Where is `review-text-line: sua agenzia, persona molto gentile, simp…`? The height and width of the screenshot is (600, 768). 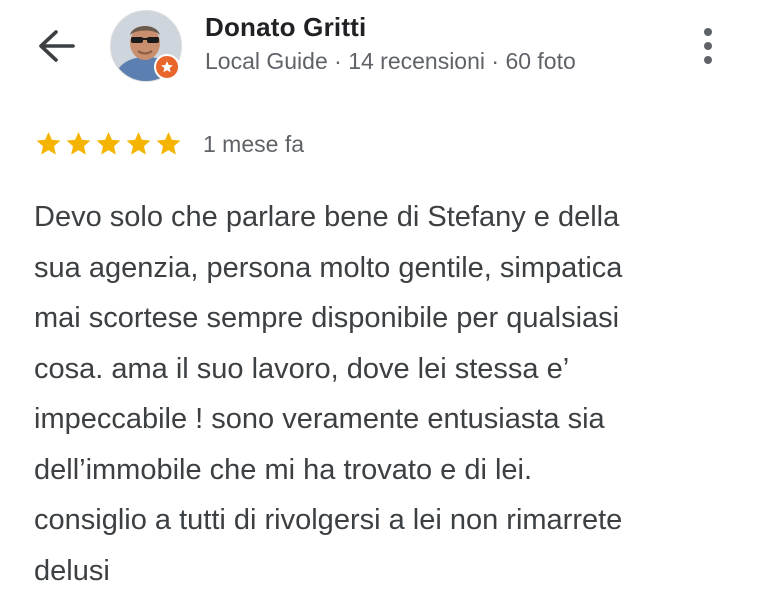
review-text-line: sua agenzia, persona molto gentile, simp… is located at coordinates (328, 267).